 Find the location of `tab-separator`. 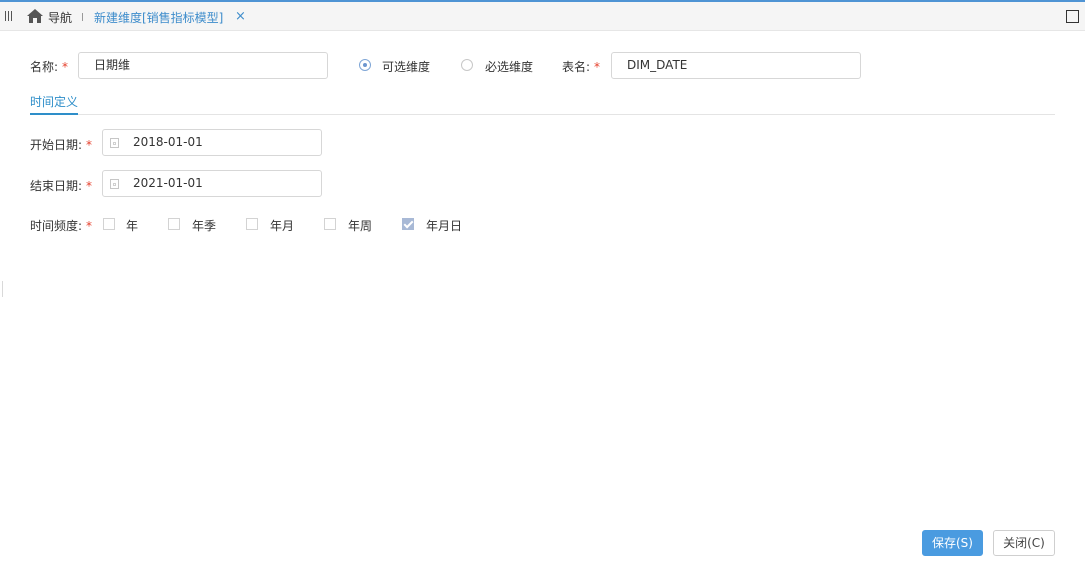

tab-separator is located at coordinates (82, 17).